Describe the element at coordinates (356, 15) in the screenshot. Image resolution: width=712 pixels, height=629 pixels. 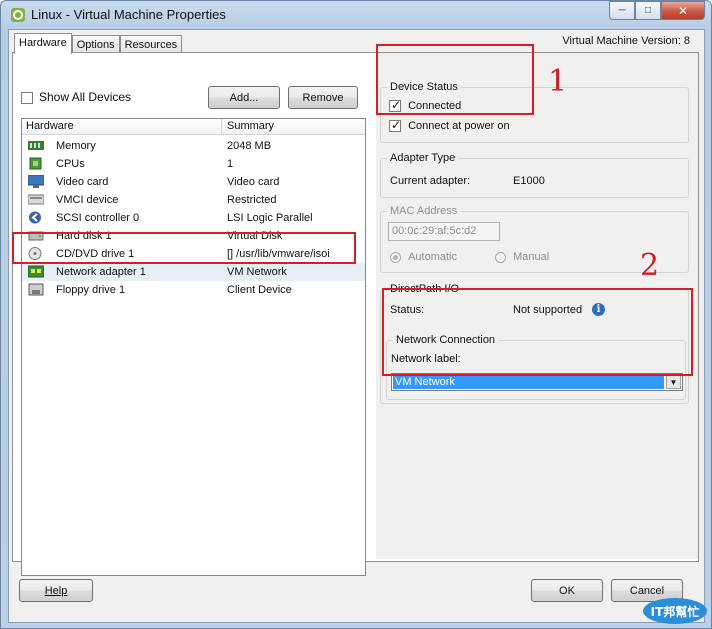
I see `title-bar: Linux - Virtual Machine Properties ─ □ ✕` at that location.